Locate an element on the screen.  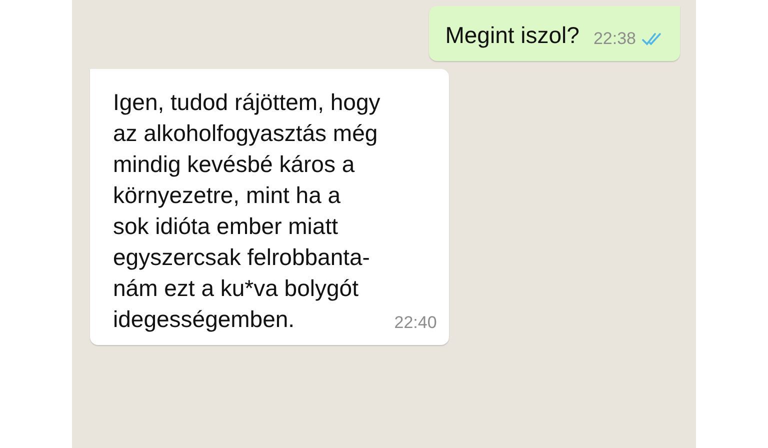
message-text: Megint iszol? is located at coordinates (512, 35).